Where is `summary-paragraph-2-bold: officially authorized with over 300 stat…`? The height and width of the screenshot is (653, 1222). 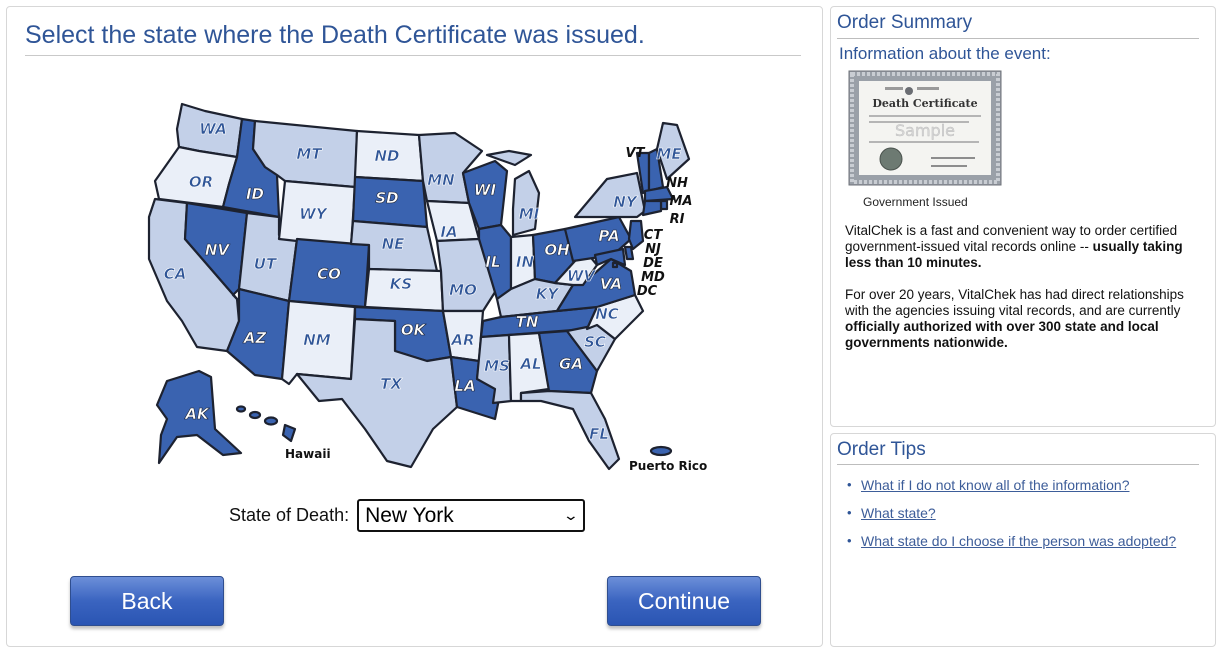 summary-paragraph-2-bold: officially authorized with over 300 stat… is located at coordinates (1002, 334).